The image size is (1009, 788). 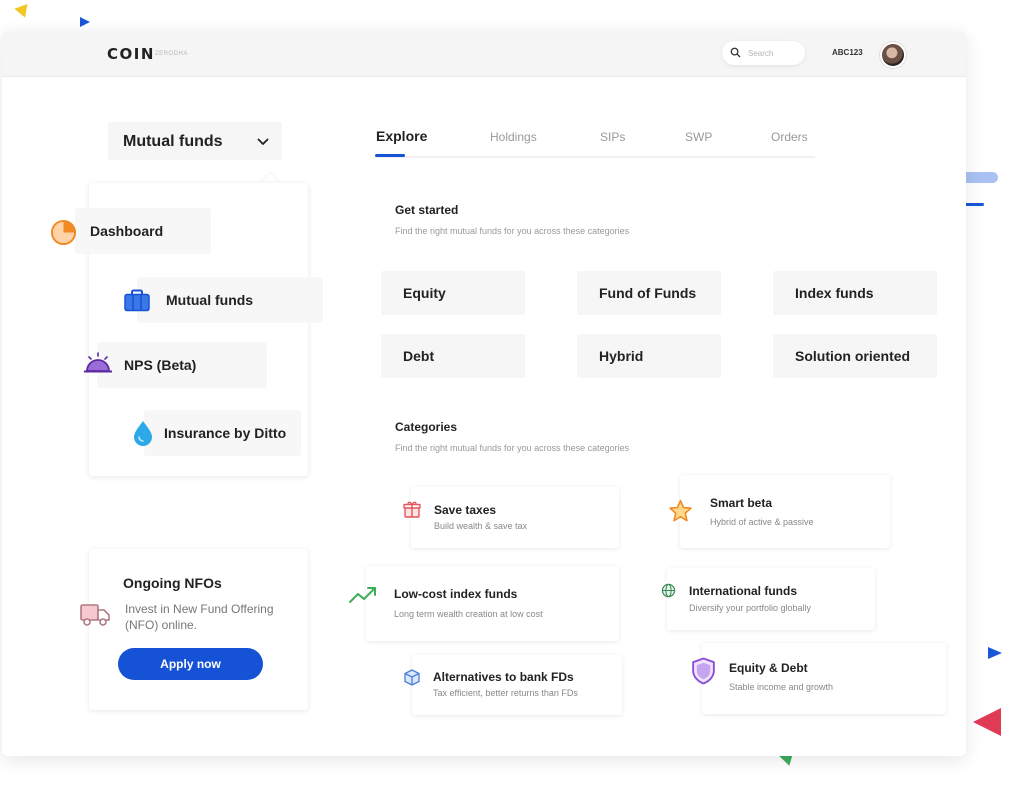 I want to click on menu-item-label: Dashboard, so click(x=127, y=231).